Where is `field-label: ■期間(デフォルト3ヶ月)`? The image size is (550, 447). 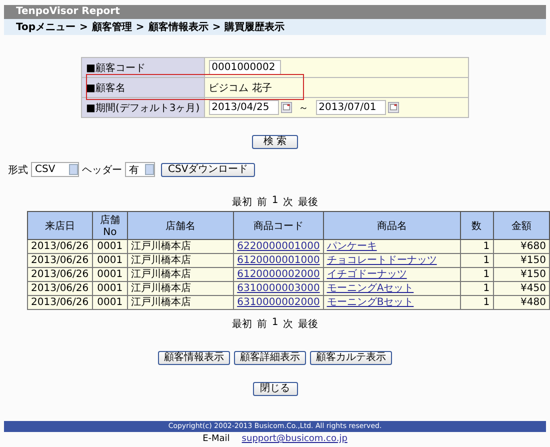
field-label: ■期間(デフォルト3ヶ月) is located at coordinates (143, 108).